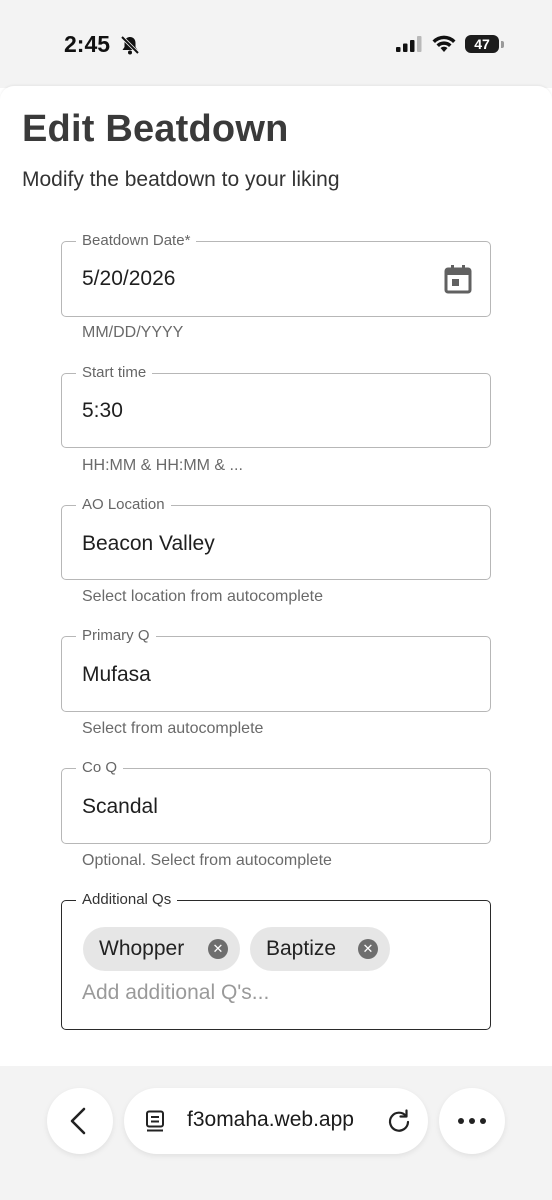 The height and width of the screenshot is (1200, 552). Describe the element at coordinates (276, 669) in the screenshot. I see `primary-q-field: Primary Q Mufasa` at that location.